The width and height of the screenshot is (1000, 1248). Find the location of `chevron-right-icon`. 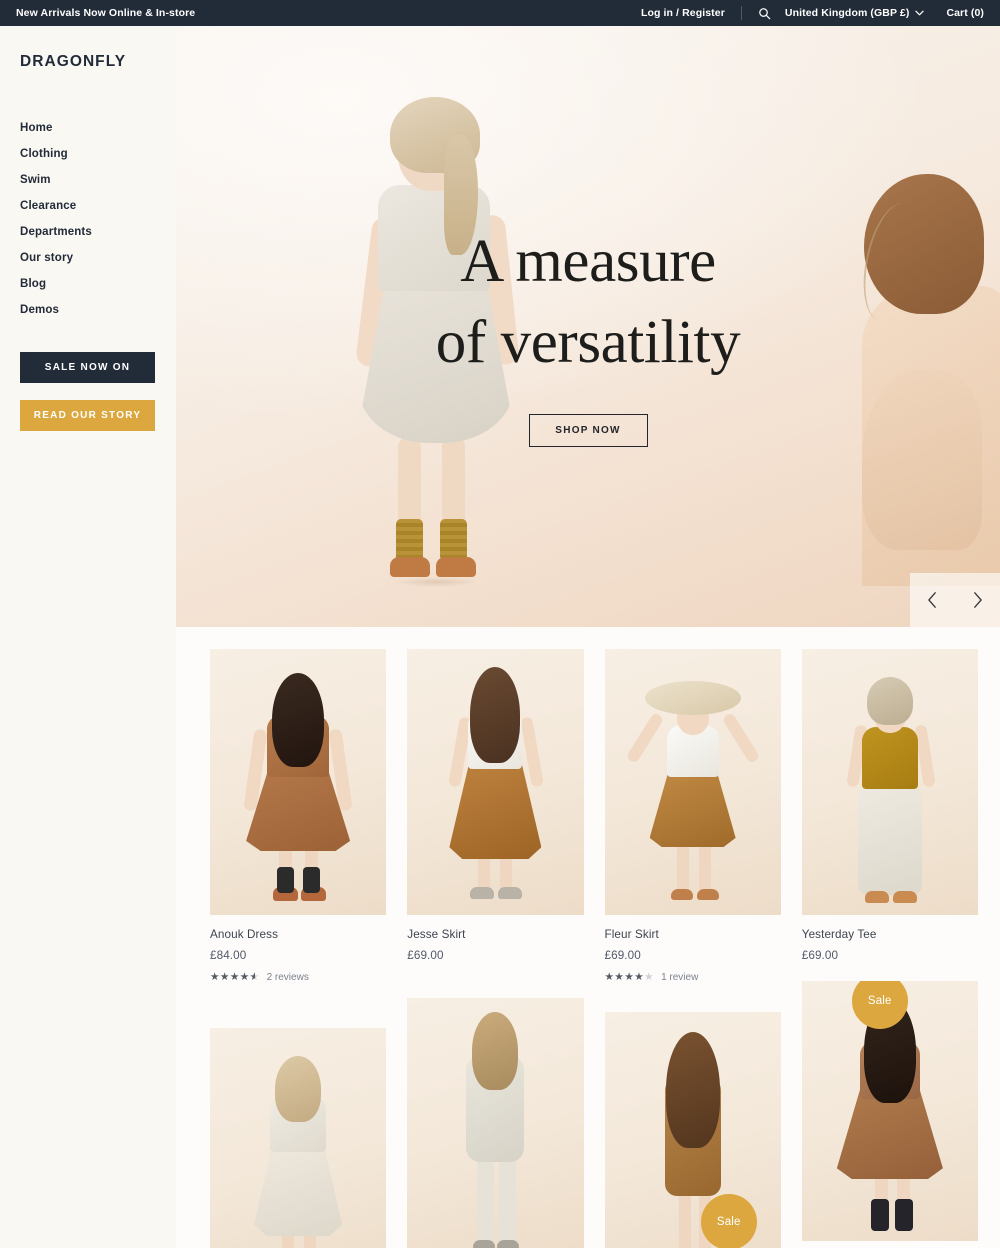

chevron-right-icon is located at coordinates (978, 600).